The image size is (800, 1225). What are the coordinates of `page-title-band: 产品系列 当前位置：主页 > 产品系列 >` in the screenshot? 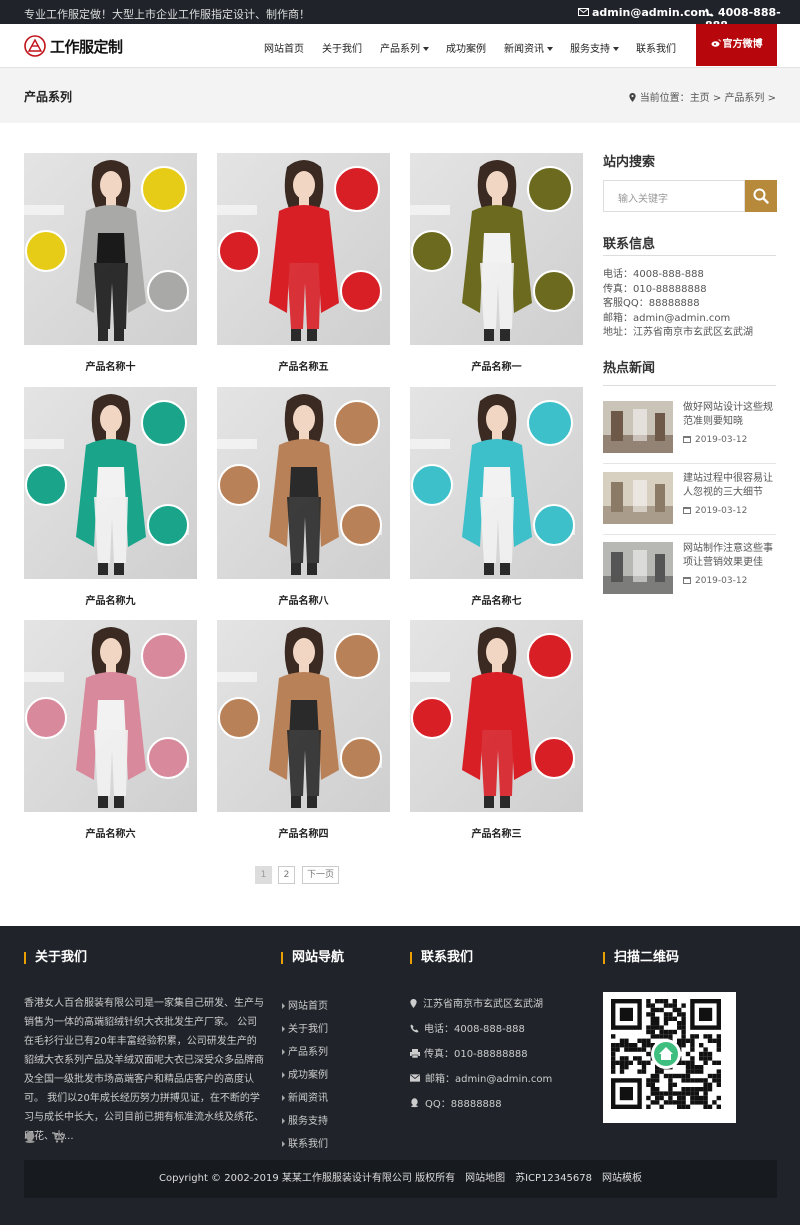 It's located at (400, 95).